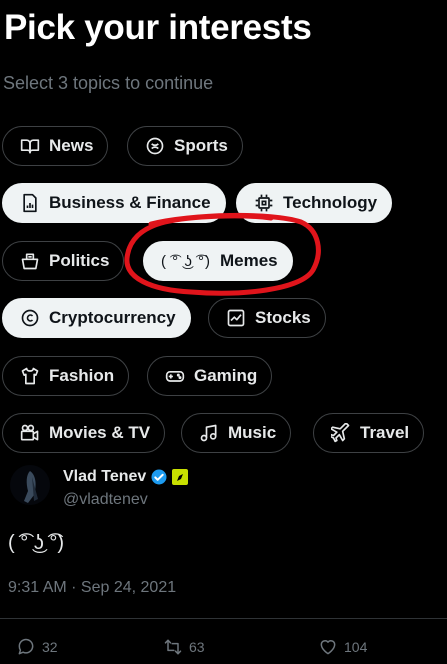  What do you see at coordinates (37, 647) in the screenshot?
I see `reply-button: 32` at bounding box center [37, 647].